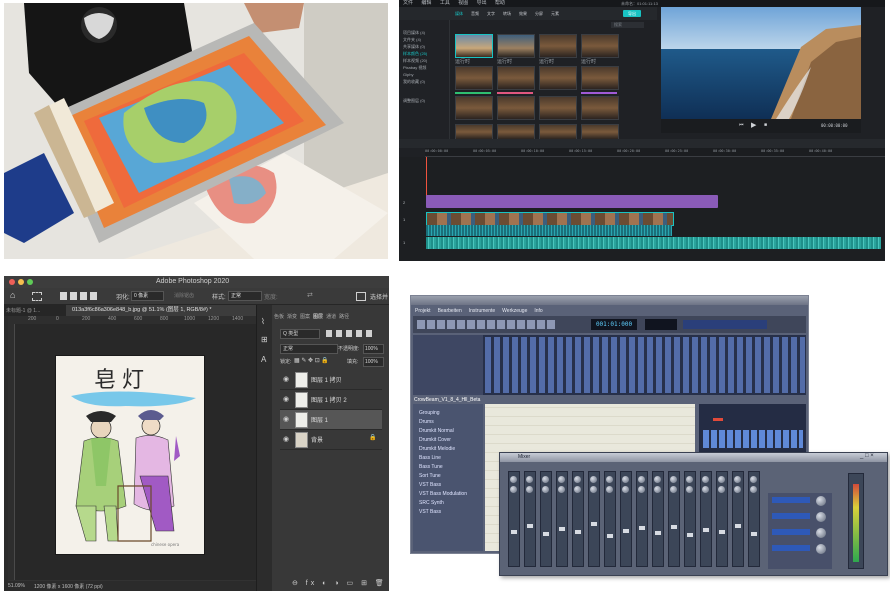 The width and height of the screenshot is (890, 591). What do you see at coordinates (431, 467) in the screenshot?
I see `track-name: Bass Tune` at bounding box center [431, 467].